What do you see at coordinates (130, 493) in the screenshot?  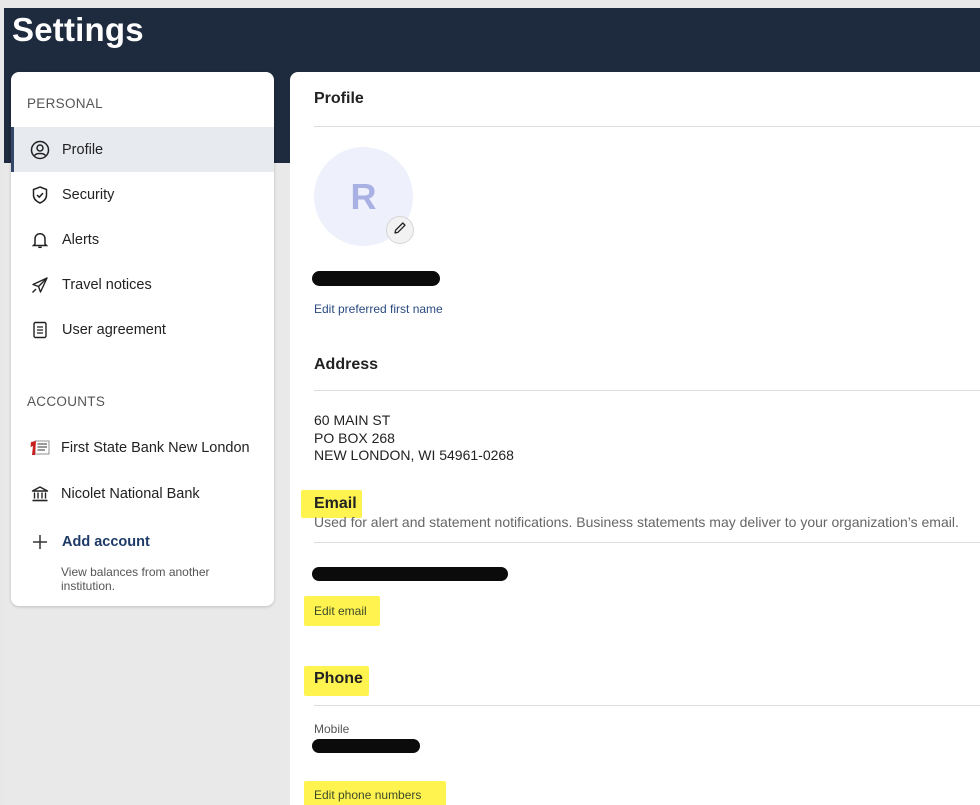 I see `sidebar-item-label: Nicolet National Bank` at bounding box center [130, 493].